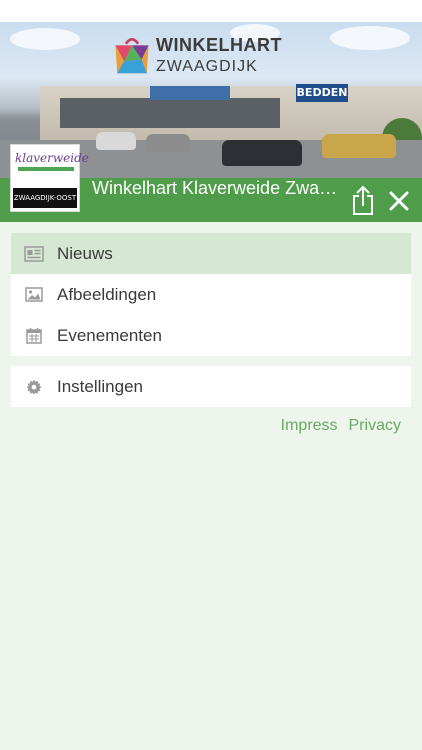 The width and height of the screenshot is (422, 750). I want to click on menu-item-evenementen: Evenementen, so click(211, 335).